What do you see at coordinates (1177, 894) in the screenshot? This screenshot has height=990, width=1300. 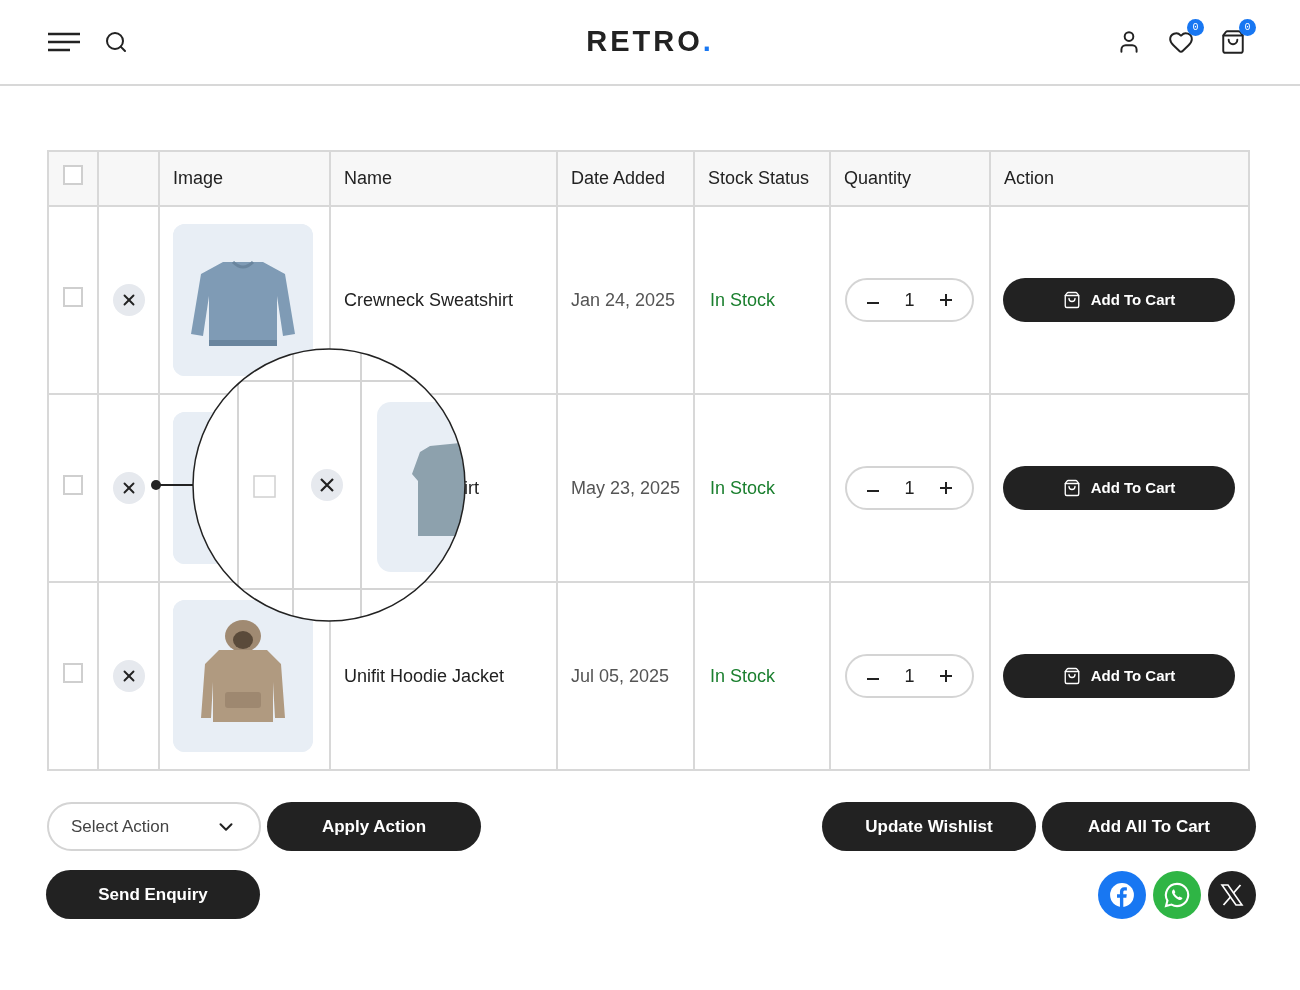 I see `whatsapp-icon` at bounding box center [1177, 894].